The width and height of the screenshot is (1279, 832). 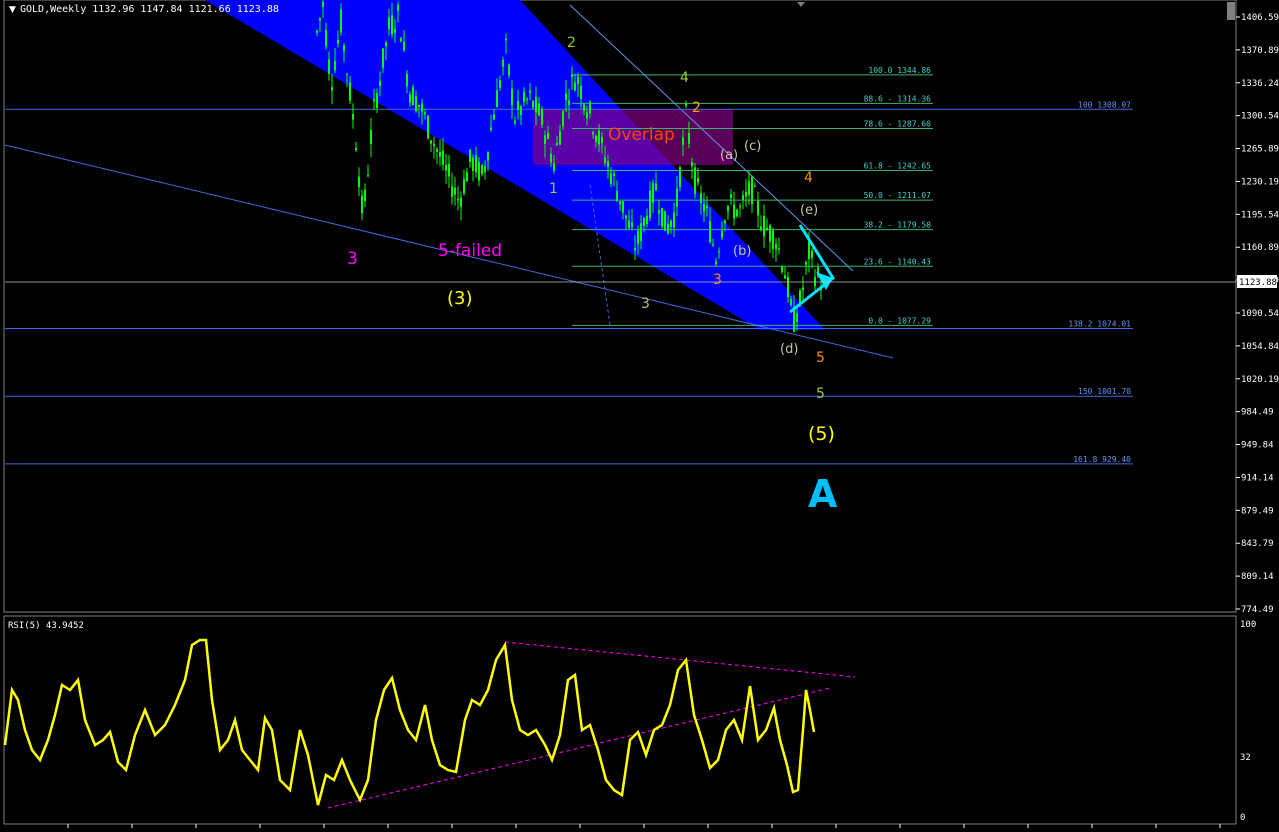 I want to click on price-tick-label: 1300.54, so click(x=1260, y=117).